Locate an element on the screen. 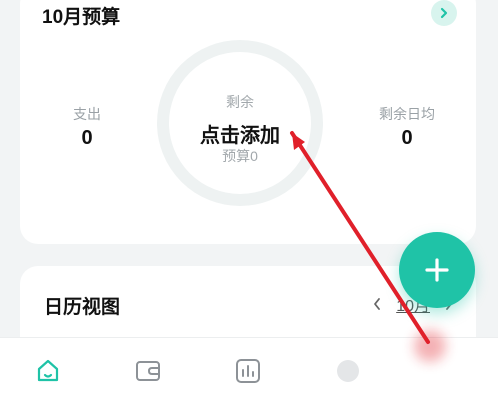 The height and width of the screenshot is (400, 498). nav-wallet is located at coordinates (148, 371).